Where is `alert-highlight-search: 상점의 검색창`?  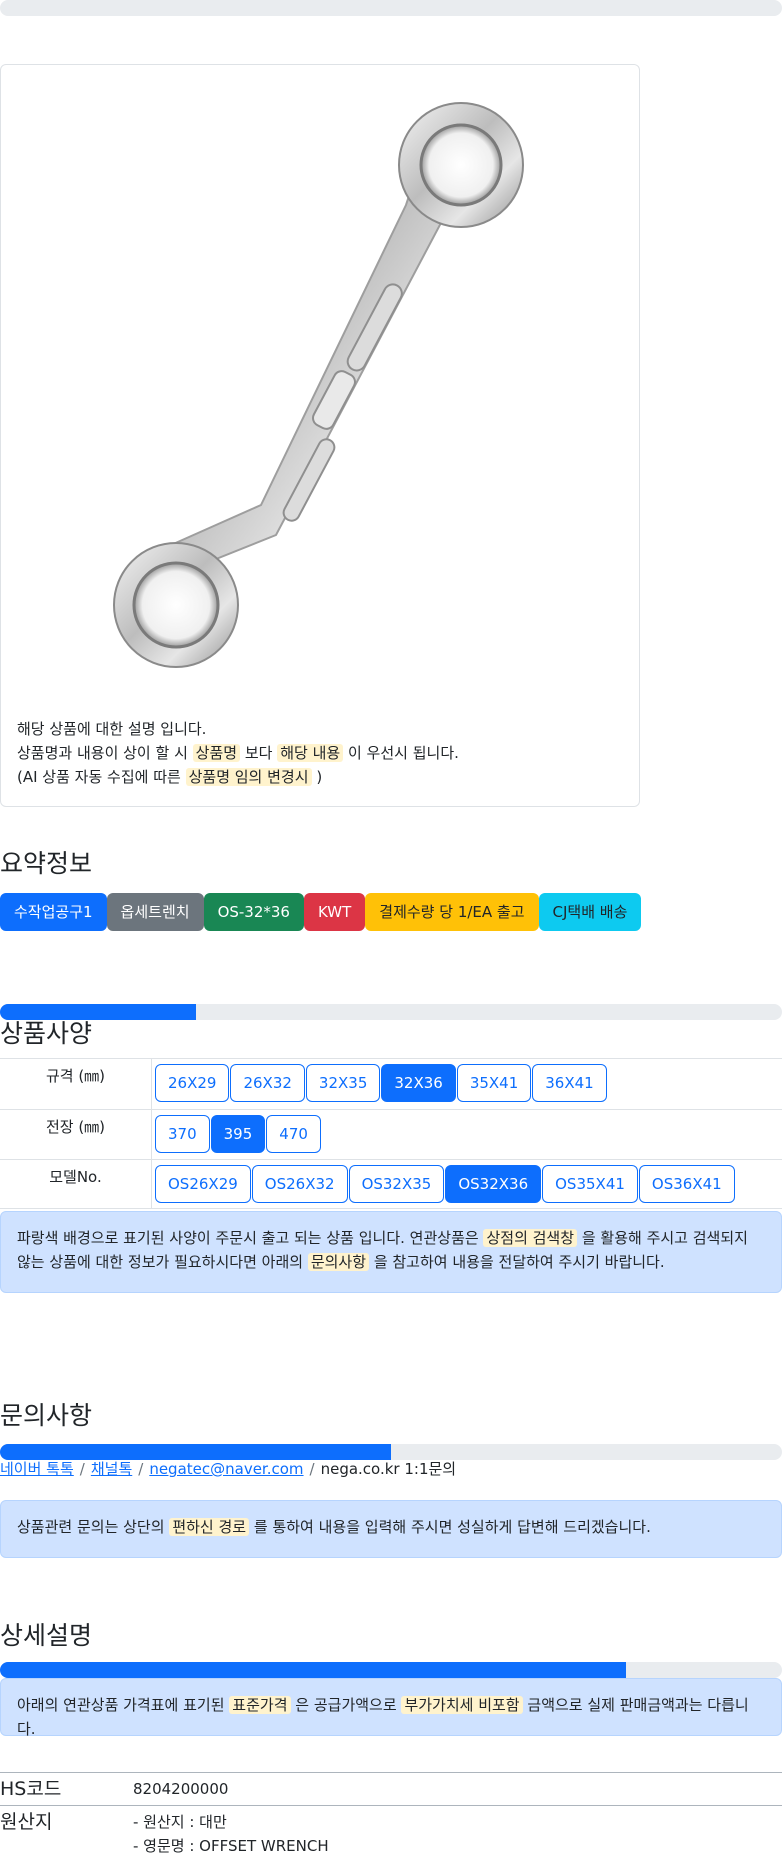 alert-highlight-search: 상점의 검색창 is located at coordinates (530, 1238).